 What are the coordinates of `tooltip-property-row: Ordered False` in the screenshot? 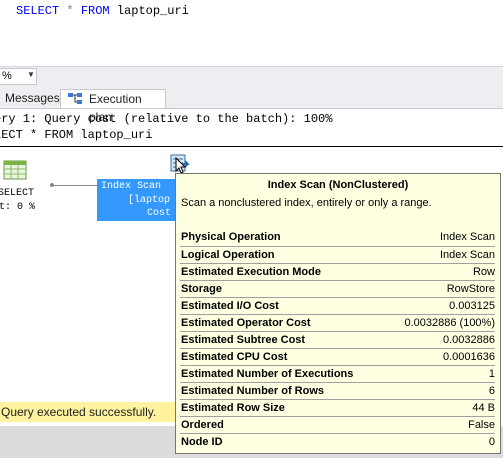 It's located at (337, 424).